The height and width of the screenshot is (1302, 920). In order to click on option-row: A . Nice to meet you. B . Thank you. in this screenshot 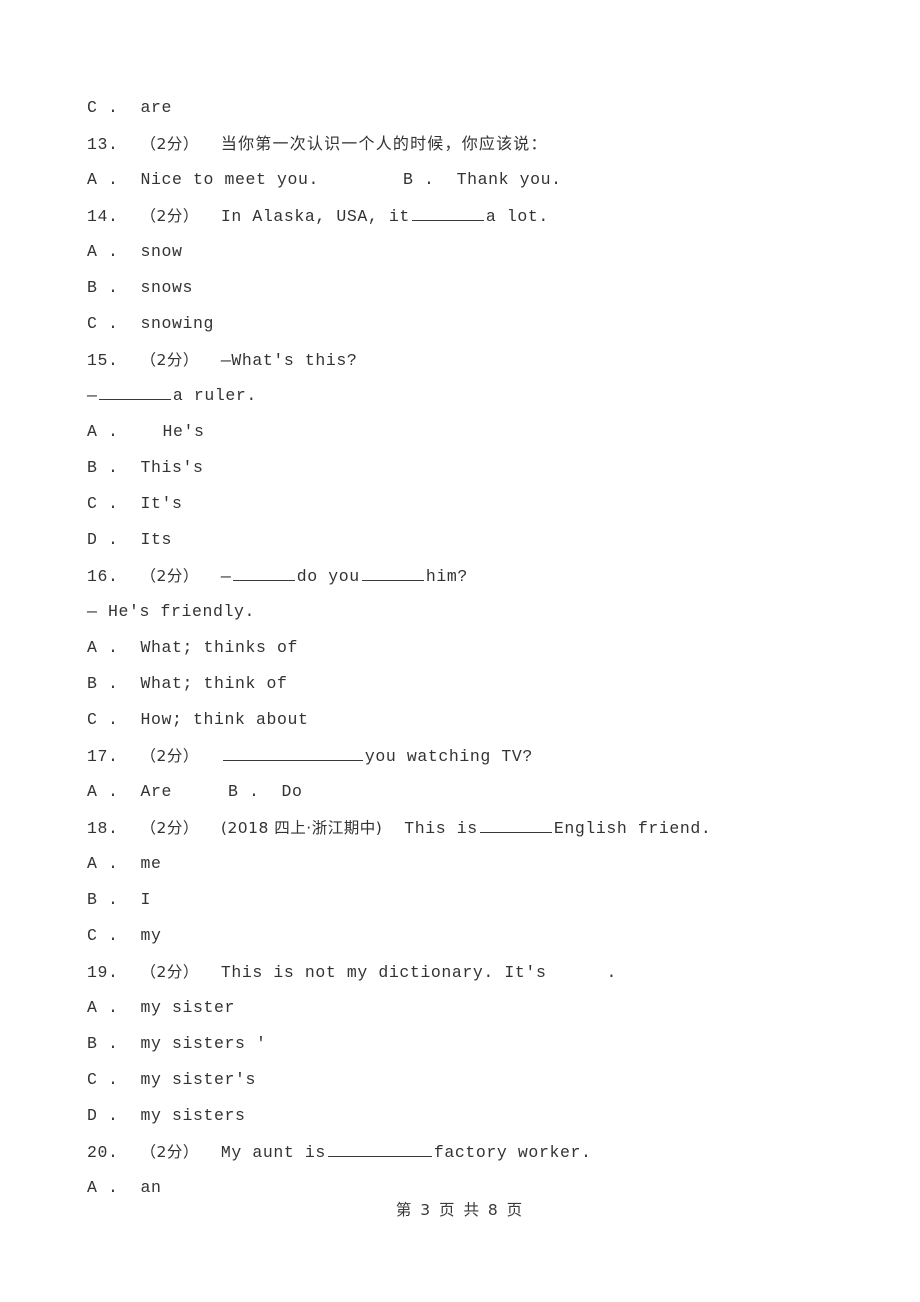, I will do `click(467, 180)`.